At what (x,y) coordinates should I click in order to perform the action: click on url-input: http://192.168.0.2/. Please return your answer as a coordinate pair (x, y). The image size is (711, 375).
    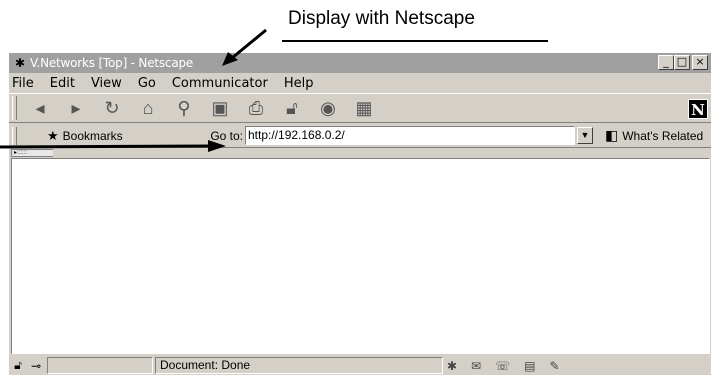
    Looking at the image, I should click on (410, 135).